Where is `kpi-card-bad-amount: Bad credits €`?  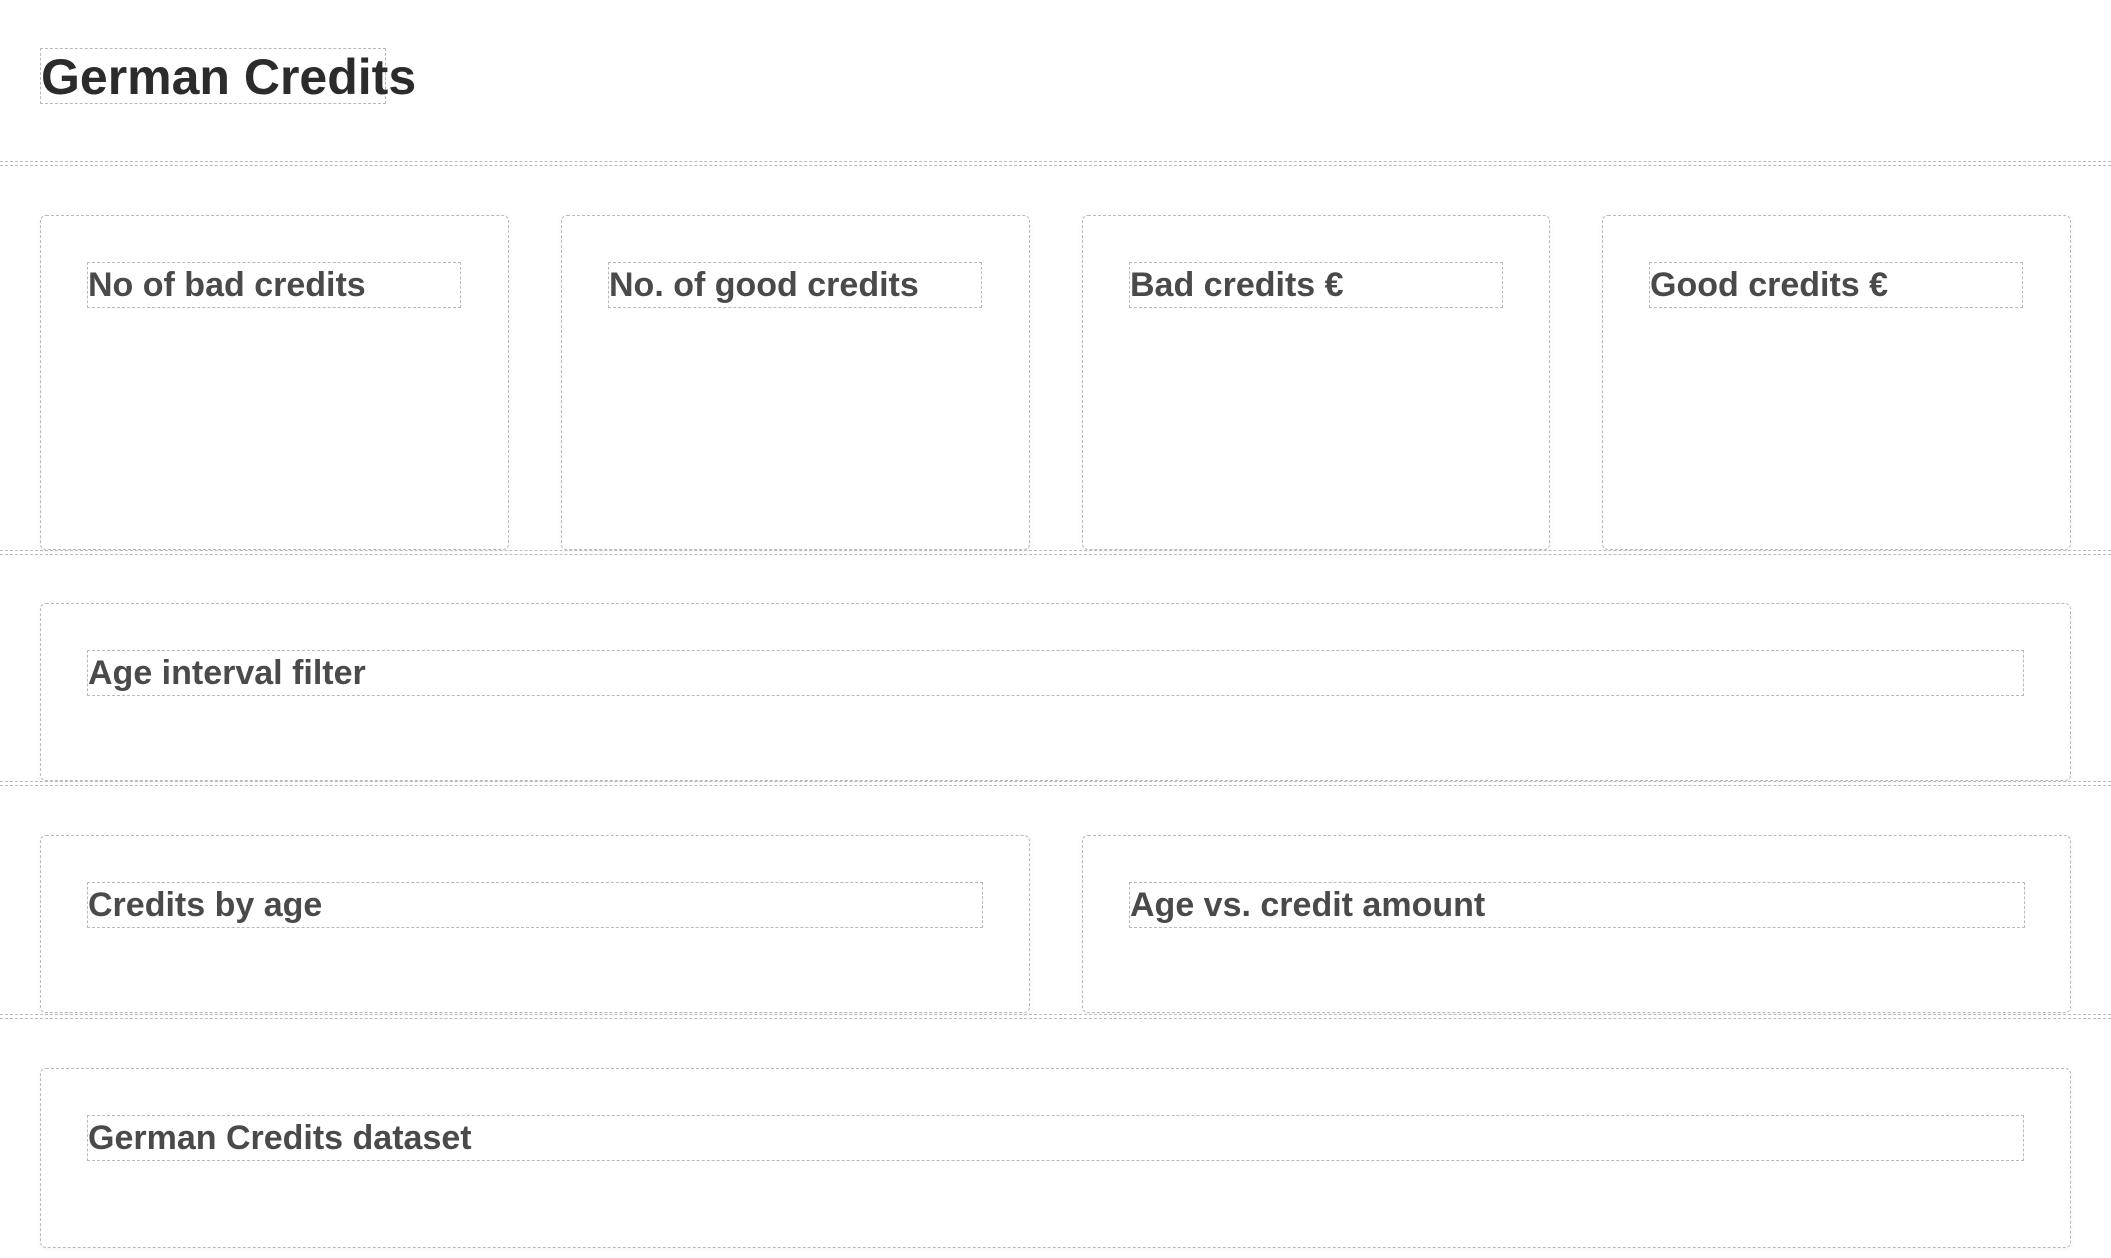 kpi-card-bad-amount: Bad credits € is located at coordinates (1316, 382).